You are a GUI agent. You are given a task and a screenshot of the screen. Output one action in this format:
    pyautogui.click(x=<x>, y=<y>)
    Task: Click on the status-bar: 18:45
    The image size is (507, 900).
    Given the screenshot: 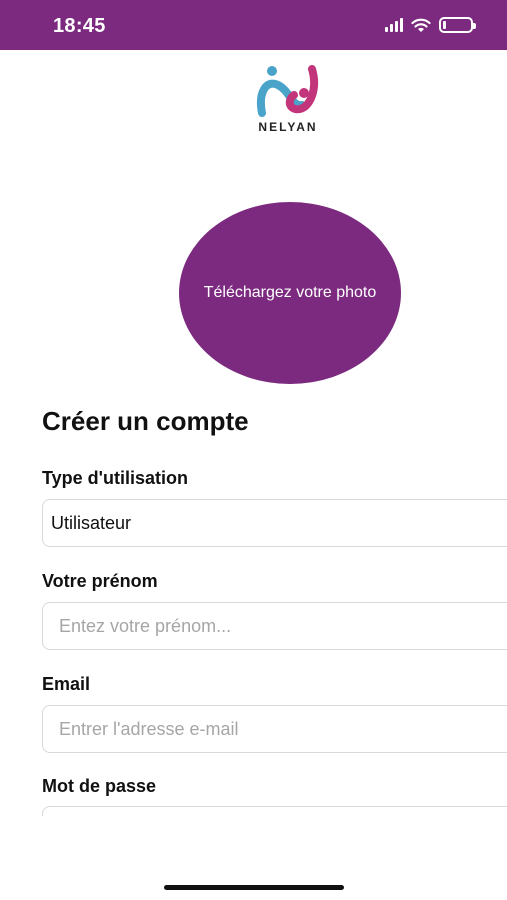 What is the action you would take?
    pyautogui.click(x=253, y=25)
    